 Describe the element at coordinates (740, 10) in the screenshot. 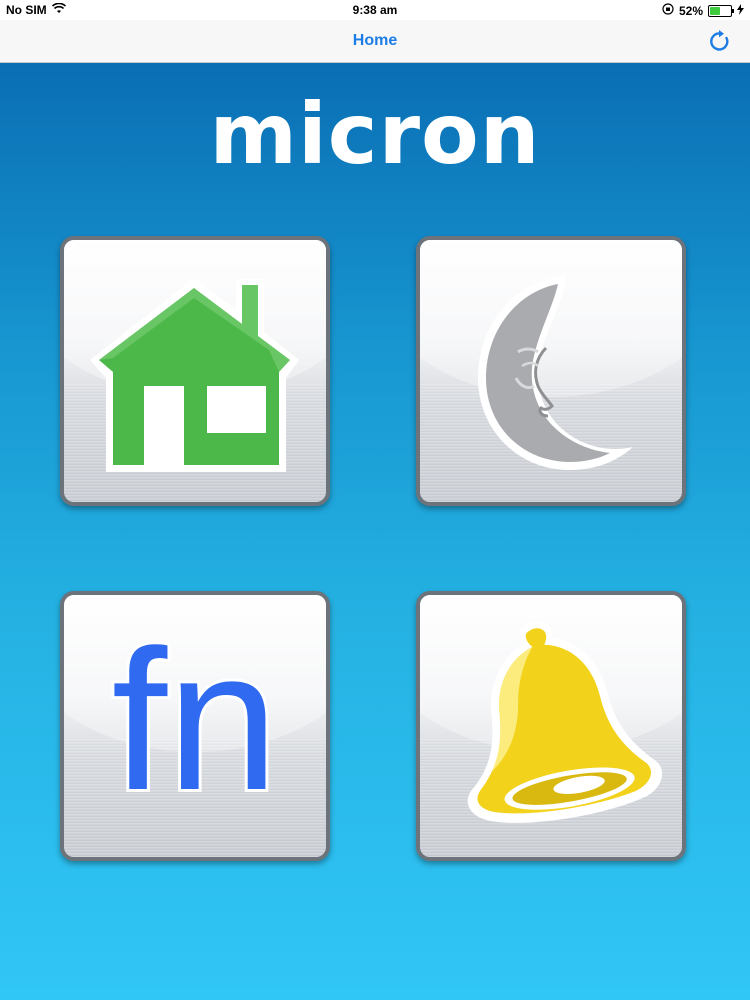

I see `charging-icon` at that location.